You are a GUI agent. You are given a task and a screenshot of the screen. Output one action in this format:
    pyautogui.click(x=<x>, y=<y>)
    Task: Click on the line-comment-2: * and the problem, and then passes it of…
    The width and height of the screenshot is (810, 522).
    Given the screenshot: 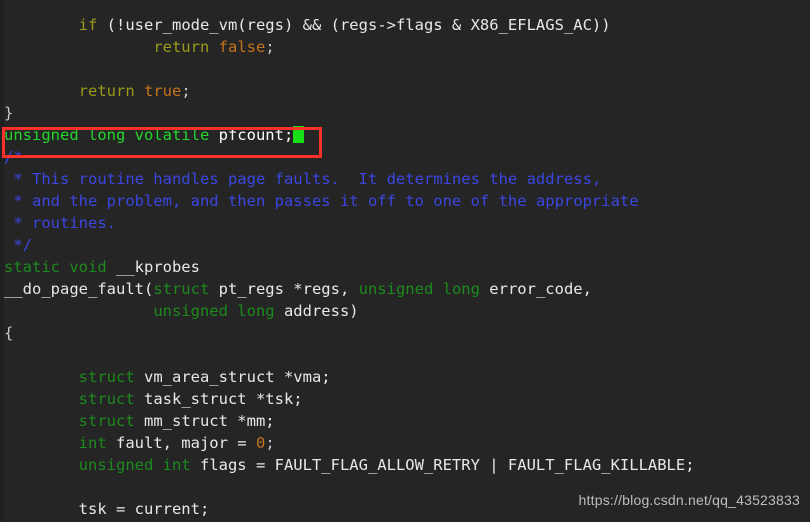 What is the action you would take?
    pyautogui.click(x=405, y=201)
    